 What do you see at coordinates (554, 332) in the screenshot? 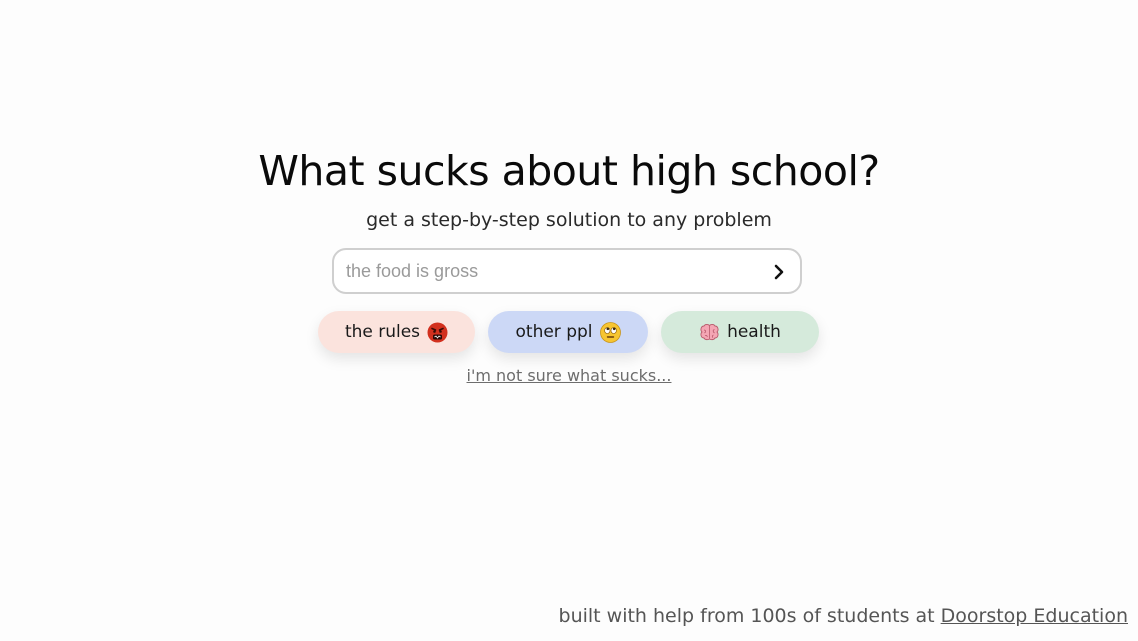
I see `chip-label: other ppl` at bounding box center [554, 332].